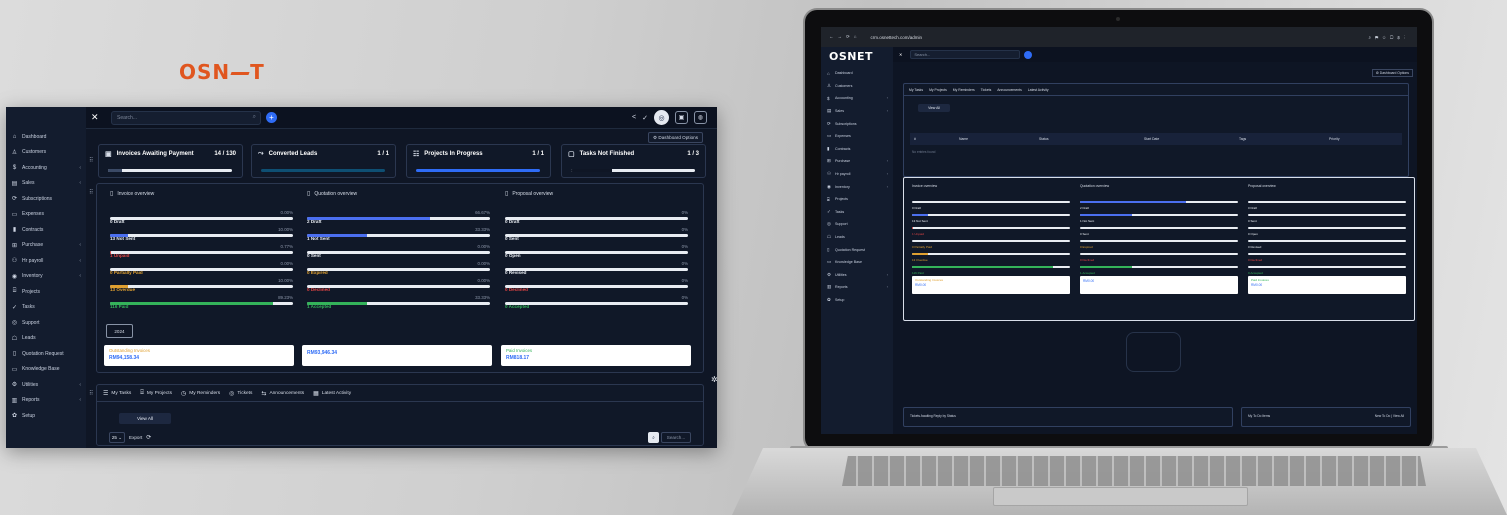 This screenshot has width=1507, height=515. What do you see at coordinates (857, 73) in the screenshot?
I see `laptop-sidebar-item: ⌂ Dashboard` at bounding box center [857, 73].